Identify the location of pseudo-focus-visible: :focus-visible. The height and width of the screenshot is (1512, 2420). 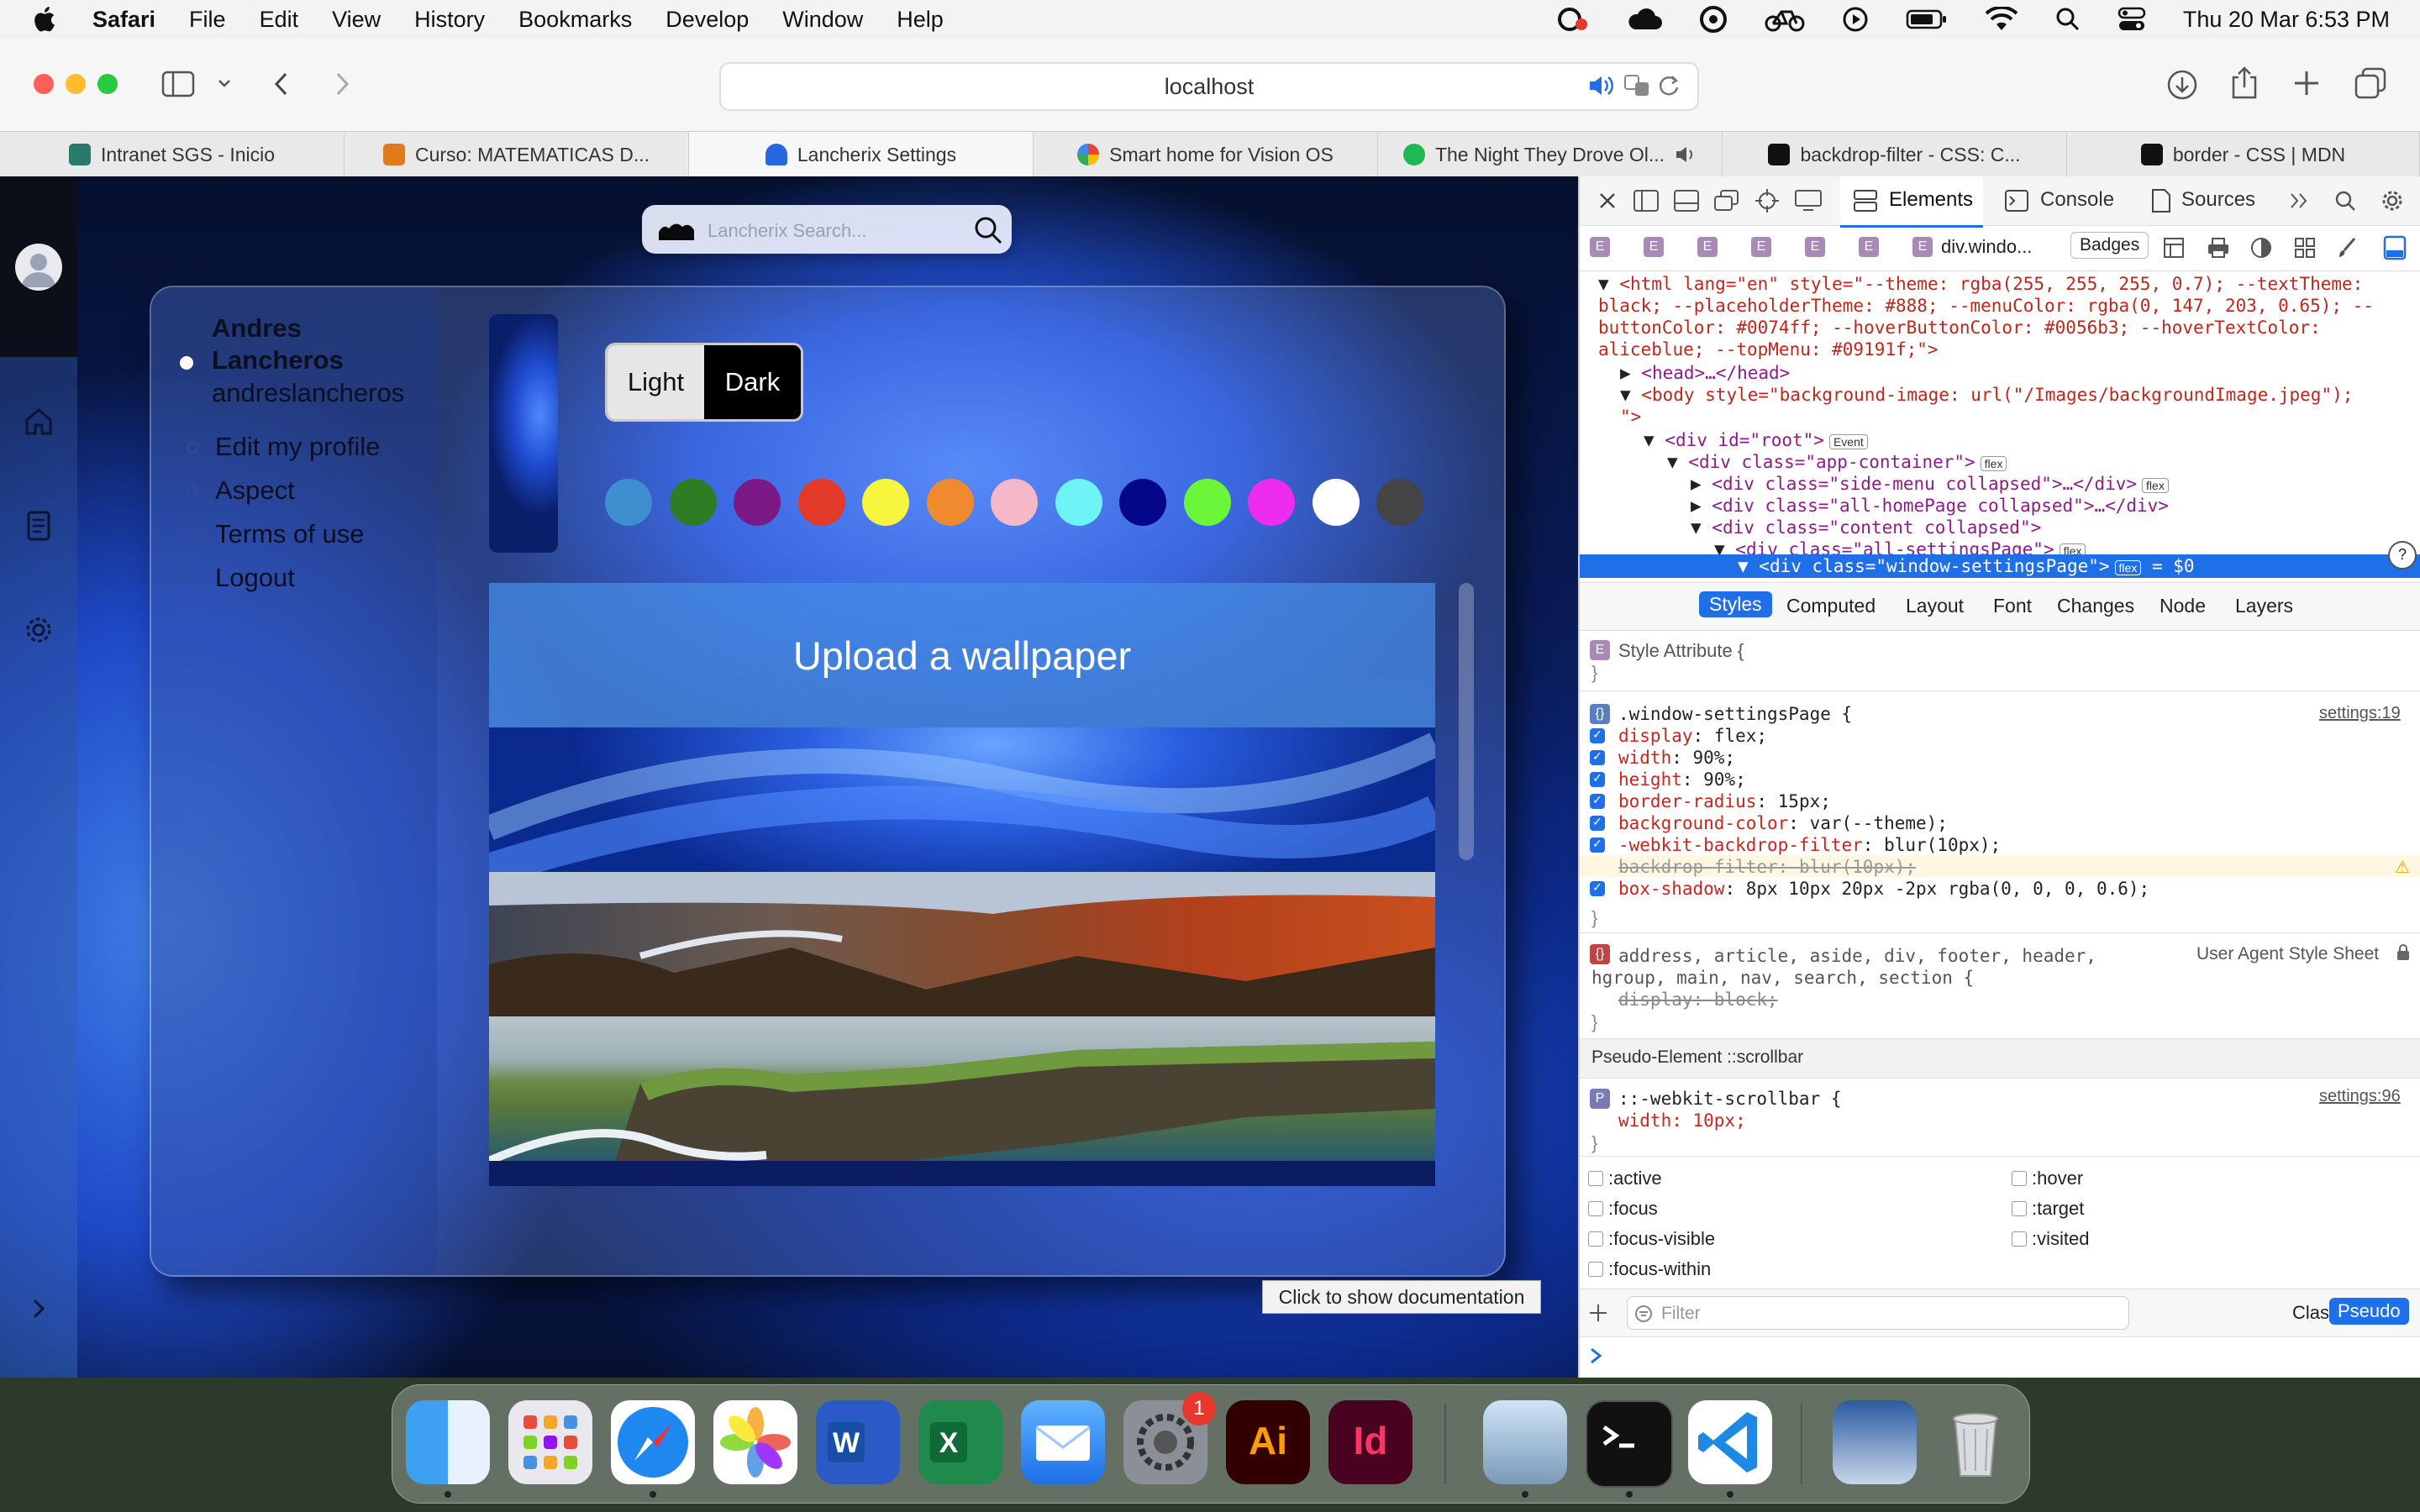
(1651, 1239).